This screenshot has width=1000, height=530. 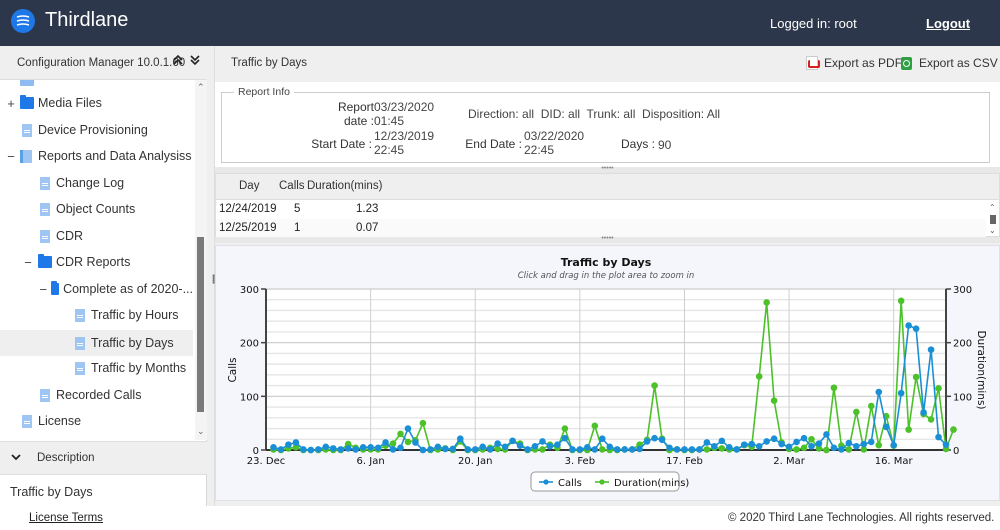 What do you see at coordinates (344, 186) in the screenshot?
I see `column-header-duration: Duration(mins)` at bounding box center [344, 186].